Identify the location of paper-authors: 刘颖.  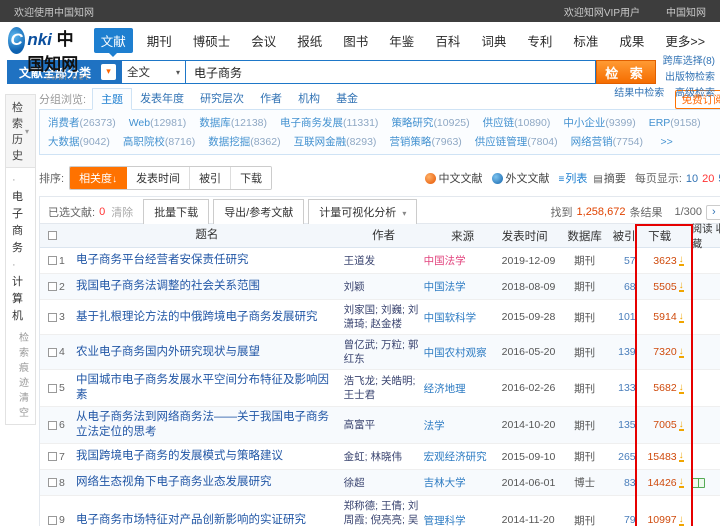
(384, 287).